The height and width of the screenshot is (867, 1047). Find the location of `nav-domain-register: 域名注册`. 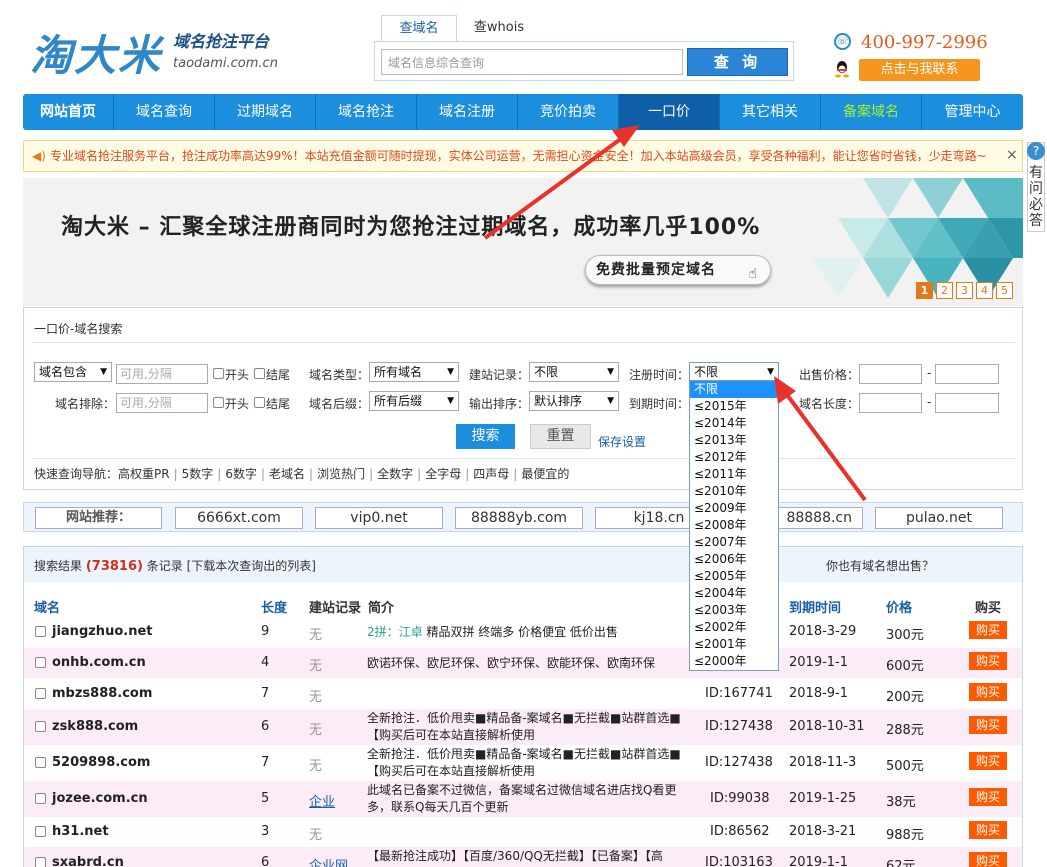

nav-domain-register: 域名注册 is located at coordinates (467, 112).